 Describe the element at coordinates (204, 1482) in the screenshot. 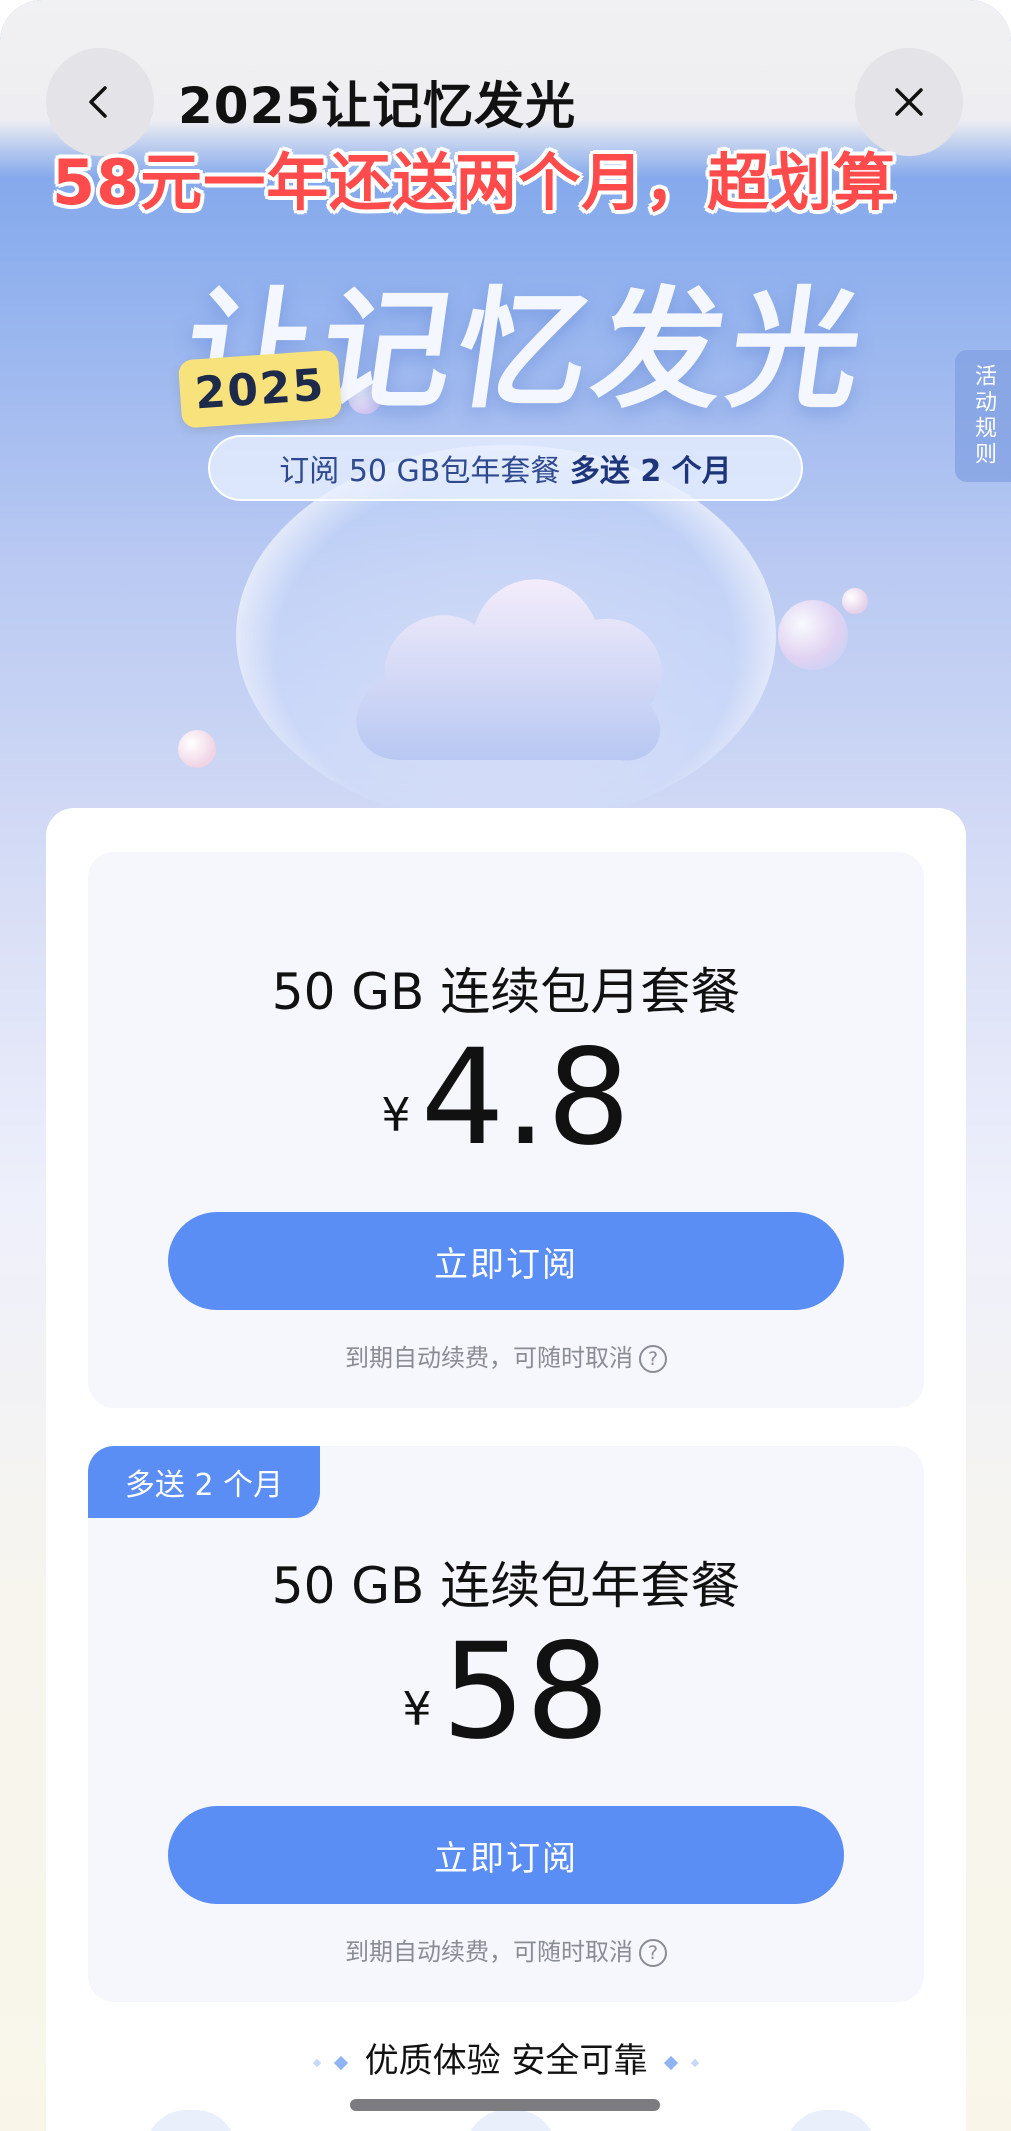

I see `bonus-tag: 多送 2 个月` at that location.